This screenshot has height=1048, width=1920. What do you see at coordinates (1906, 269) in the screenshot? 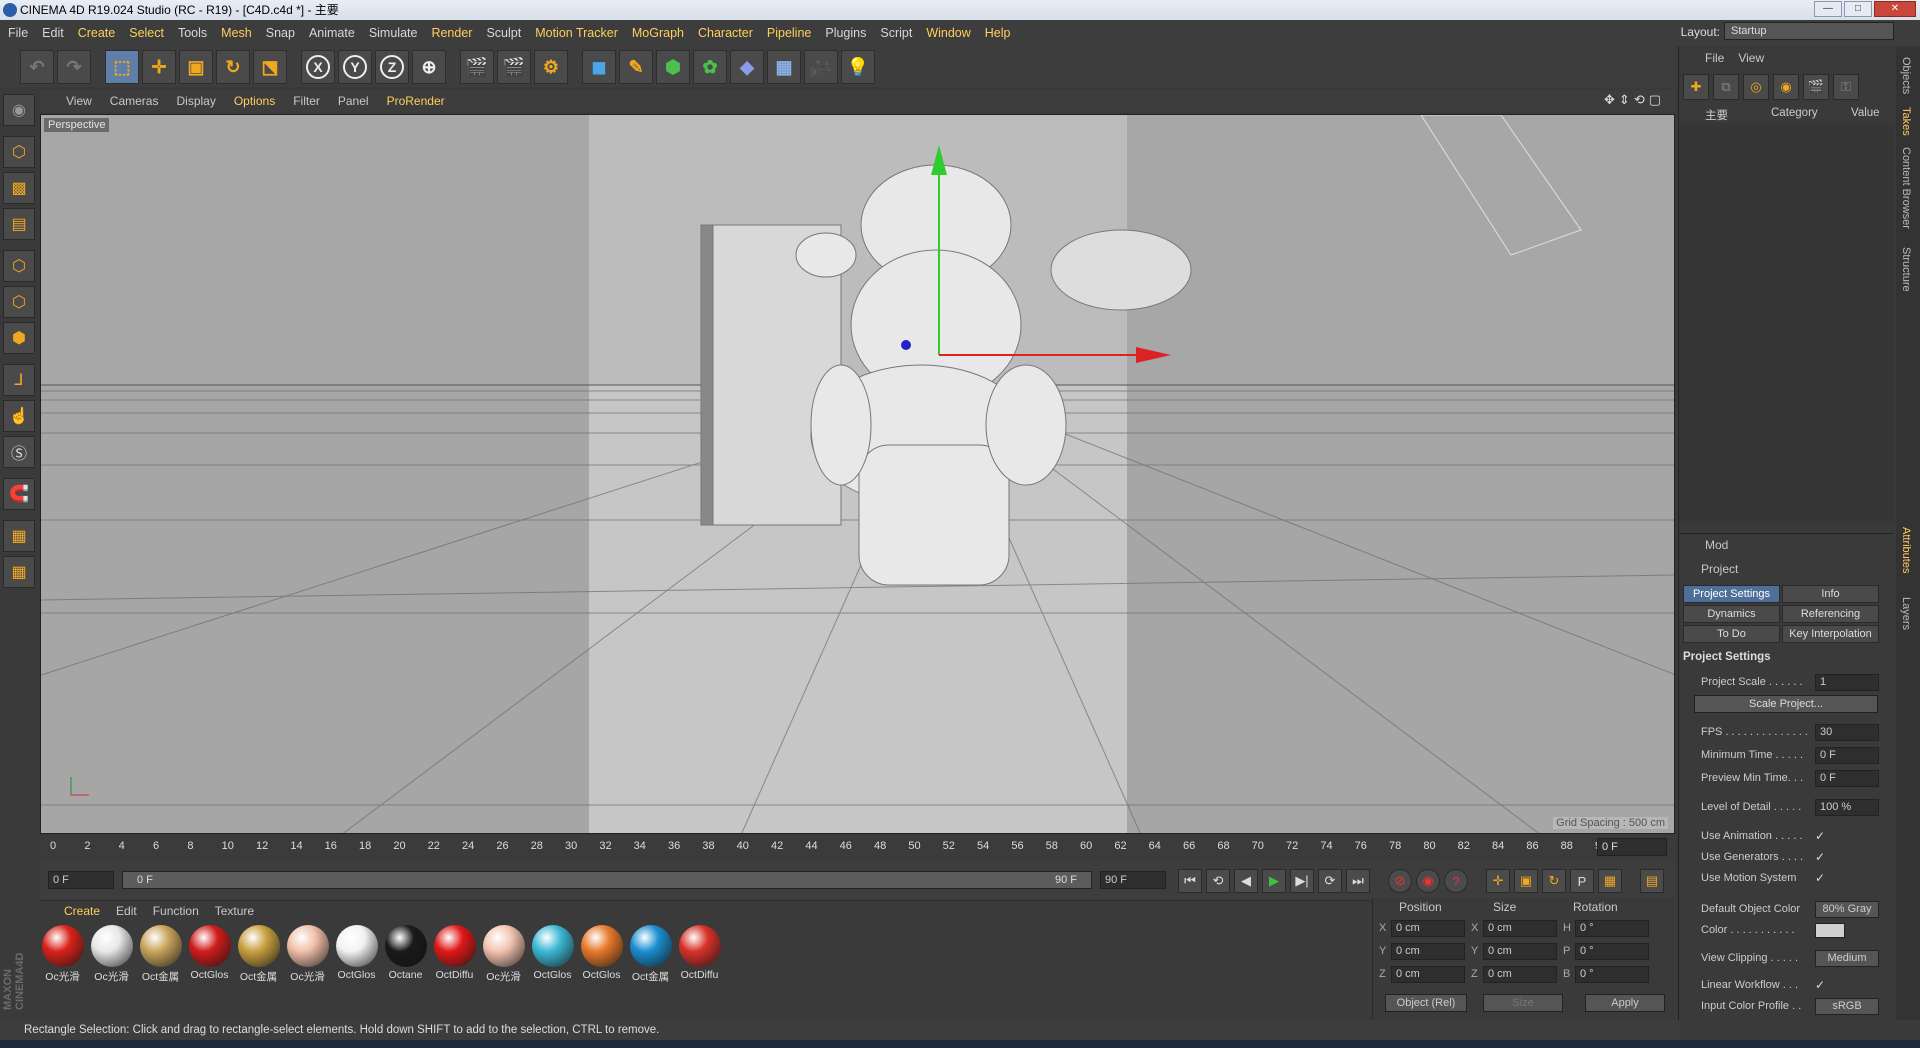
I see `side-tab-structure: Structure` at bounding box center [1906, 269].